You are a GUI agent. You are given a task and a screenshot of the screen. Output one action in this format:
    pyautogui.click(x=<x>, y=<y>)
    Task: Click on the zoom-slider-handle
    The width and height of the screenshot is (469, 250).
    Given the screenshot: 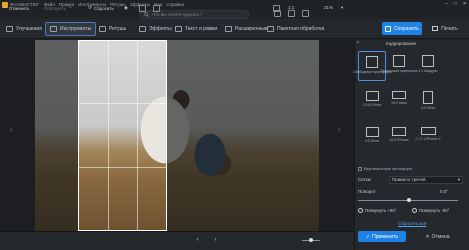 What is the action you would take?
    pyautogui.click(x=311, y=240)
    